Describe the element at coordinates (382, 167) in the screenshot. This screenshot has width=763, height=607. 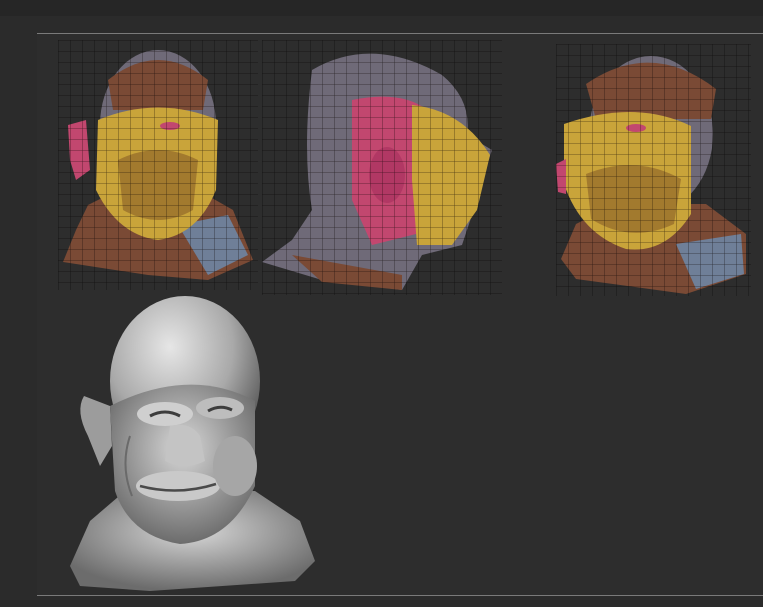
I see `head-side-view` at that location.